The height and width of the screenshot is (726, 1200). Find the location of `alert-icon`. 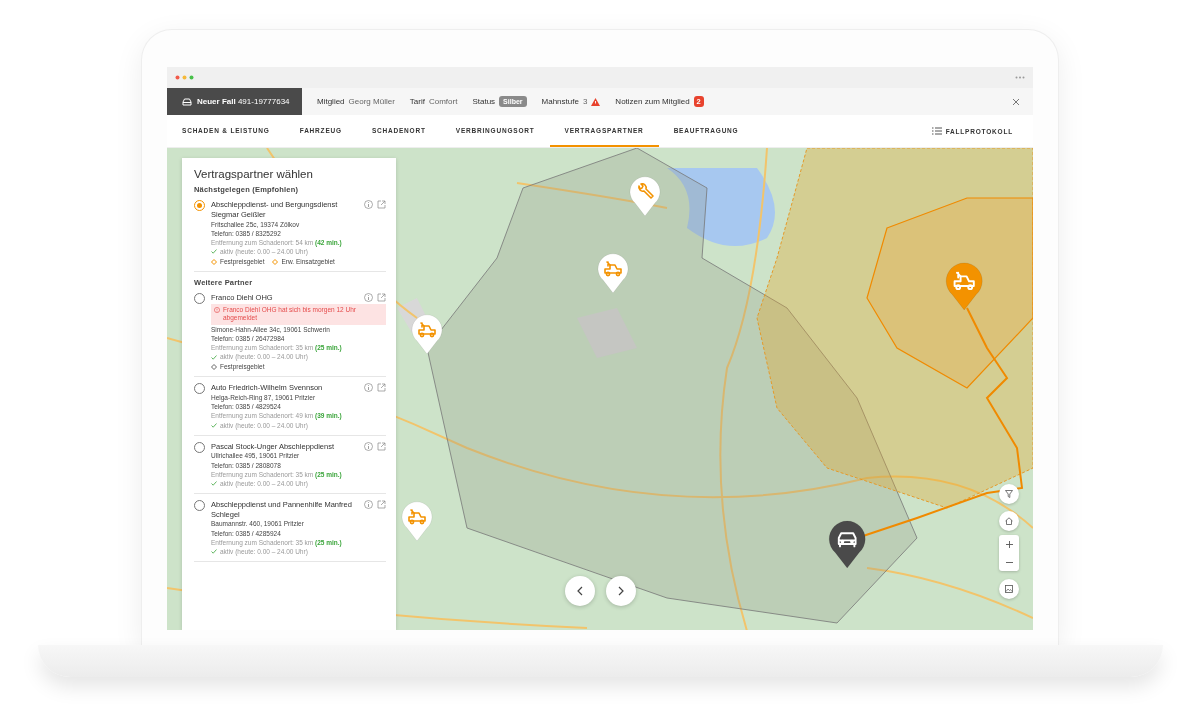

alert-icon is located at coordinates (217, 309).